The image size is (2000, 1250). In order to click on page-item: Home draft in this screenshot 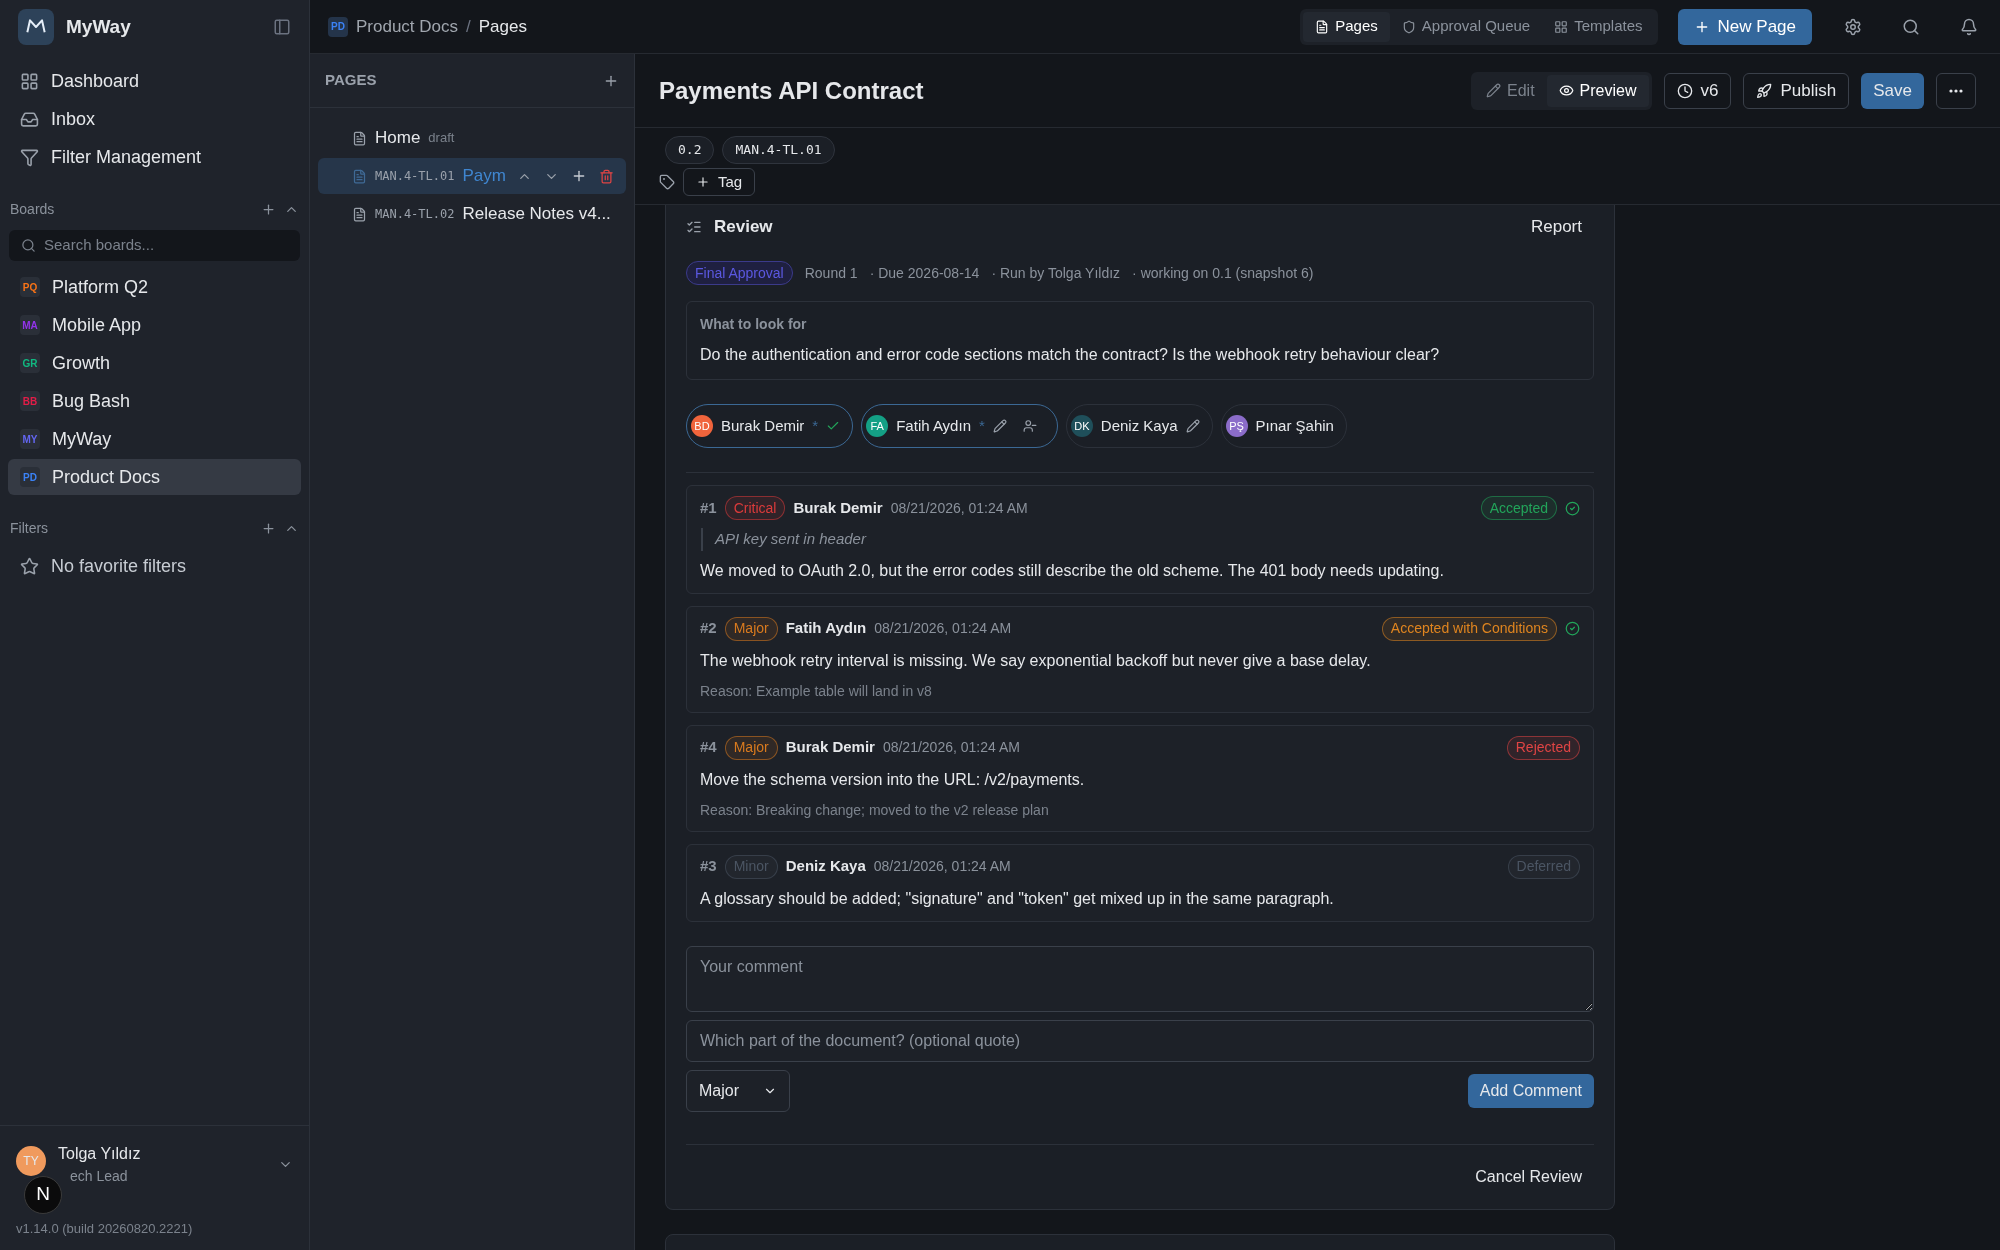, I will do `click(472, 138)`.